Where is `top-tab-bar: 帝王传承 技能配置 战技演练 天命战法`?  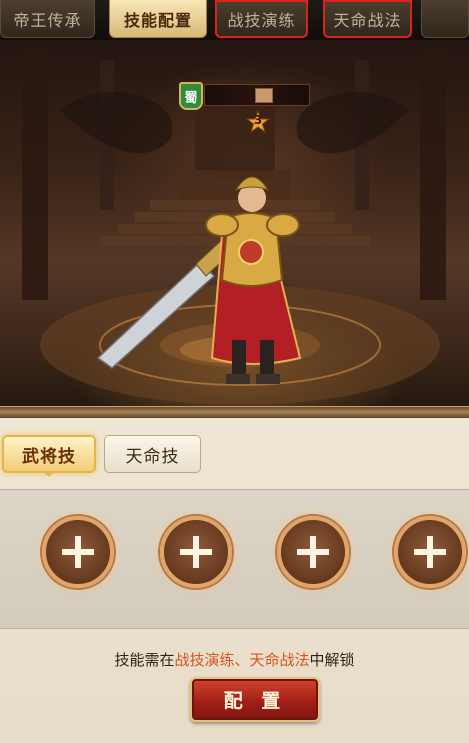 top-tab-bar: 帝王传承 技能配置 战技演练 天命战法 is located at coordinates (234, 20).